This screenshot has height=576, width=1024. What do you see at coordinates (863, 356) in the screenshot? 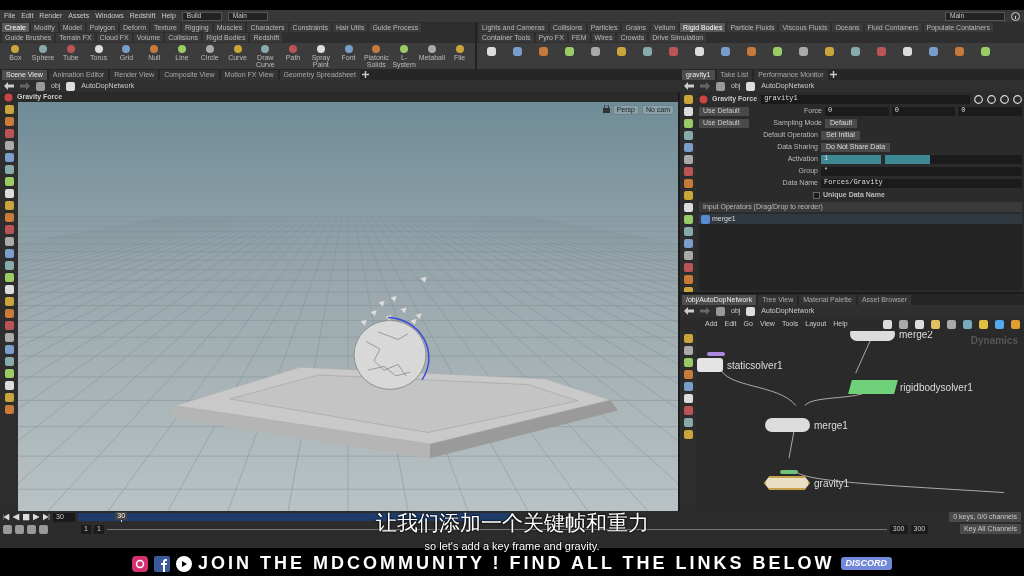
I see `wire` at bounding box center [863, 356].